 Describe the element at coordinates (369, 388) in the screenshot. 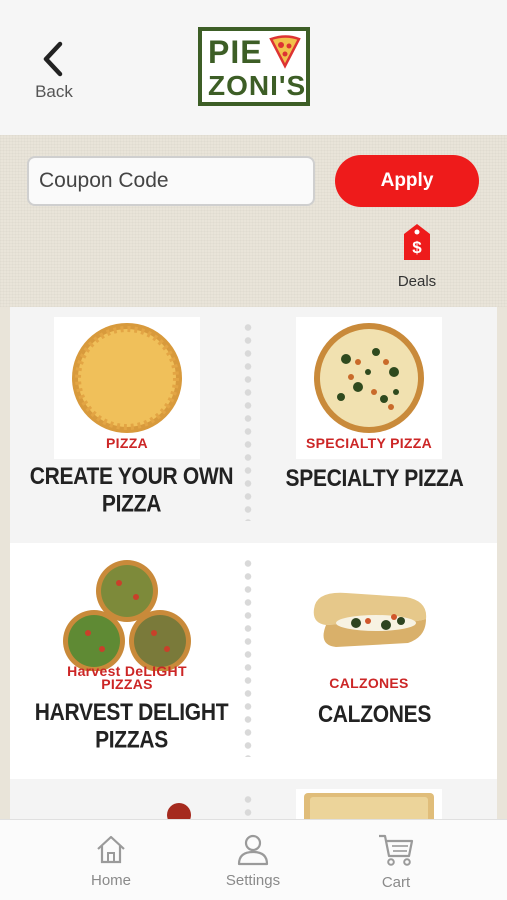

I see `specialty-pizza-image: SPECIALTY PIZZA` at that location.